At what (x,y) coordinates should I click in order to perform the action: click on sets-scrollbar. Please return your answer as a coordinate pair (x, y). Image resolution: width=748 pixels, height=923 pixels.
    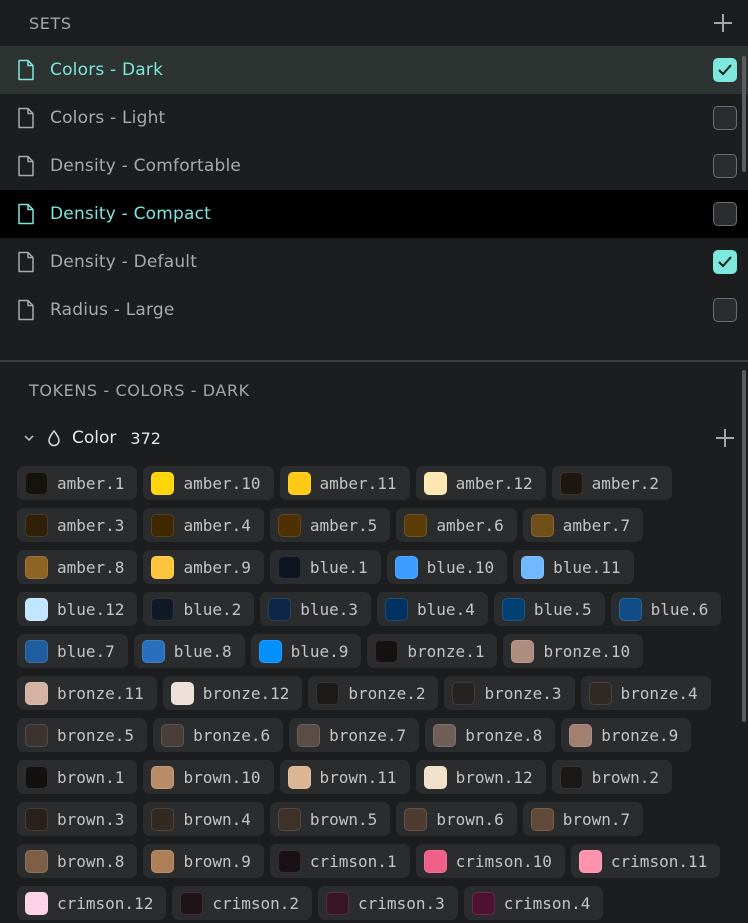
    Looking at the image, I should click on (744, 114).